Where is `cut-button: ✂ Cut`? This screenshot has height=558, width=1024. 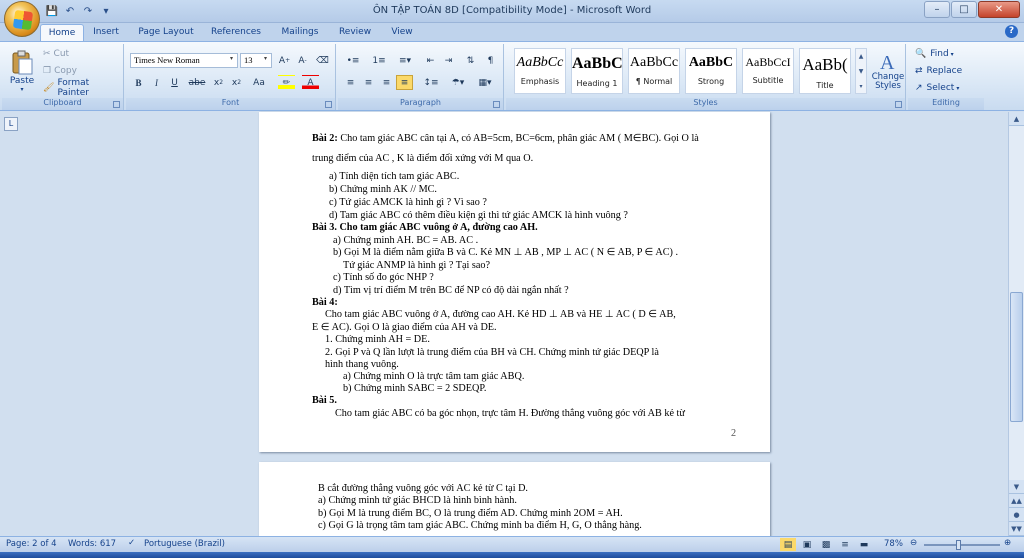
cut-button: ✂ Cut is located at coordinates (56, 54).